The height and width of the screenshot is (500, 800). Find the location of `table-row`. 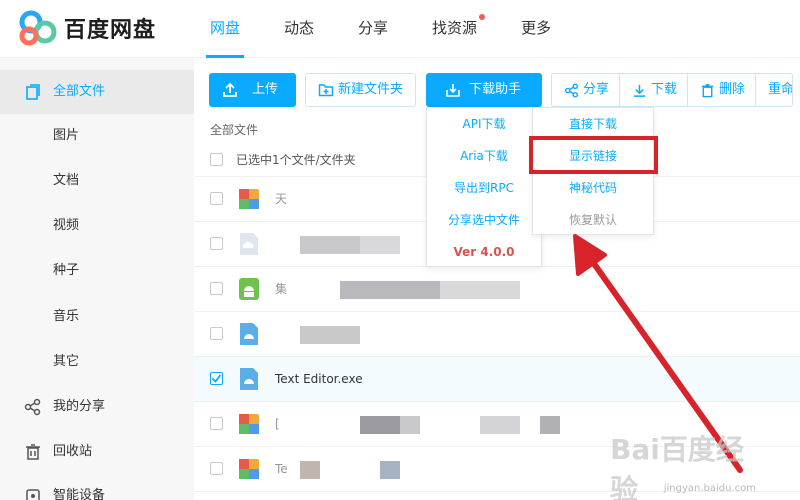

table-row is located at coordinates (497, 334).